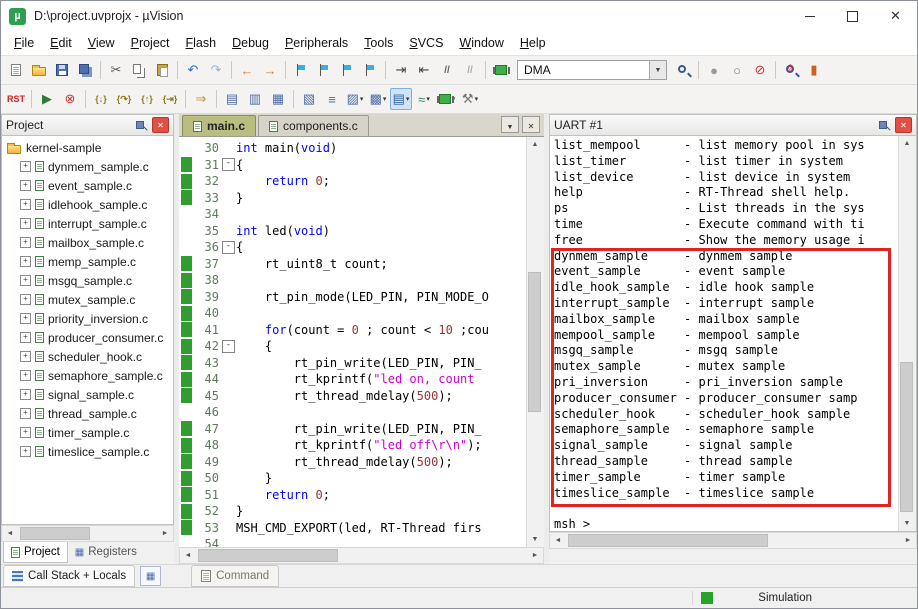 This screenshot has width=918, height=609. Describe the element at coordinates (124, 99) in the screenshot. I see `step-over-button: {↷}` at that location.